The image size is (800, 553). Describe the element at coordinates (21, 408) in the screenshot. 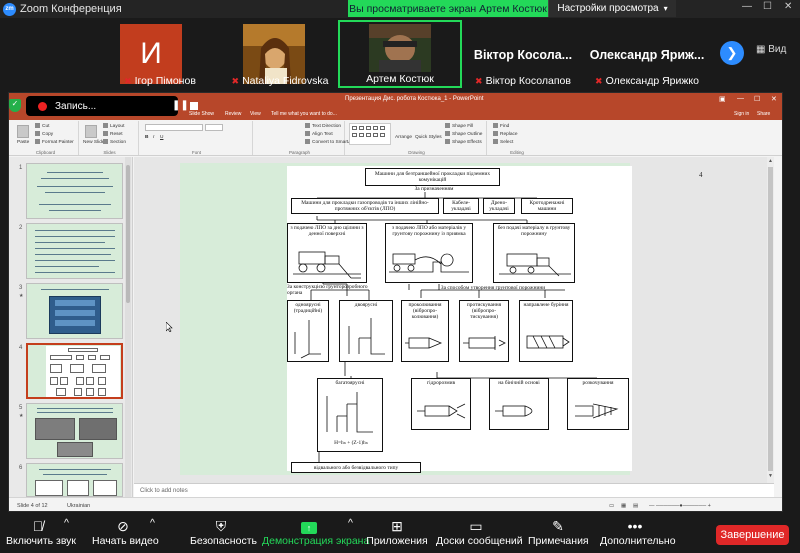

I see `thumb-number: 5` at that location.